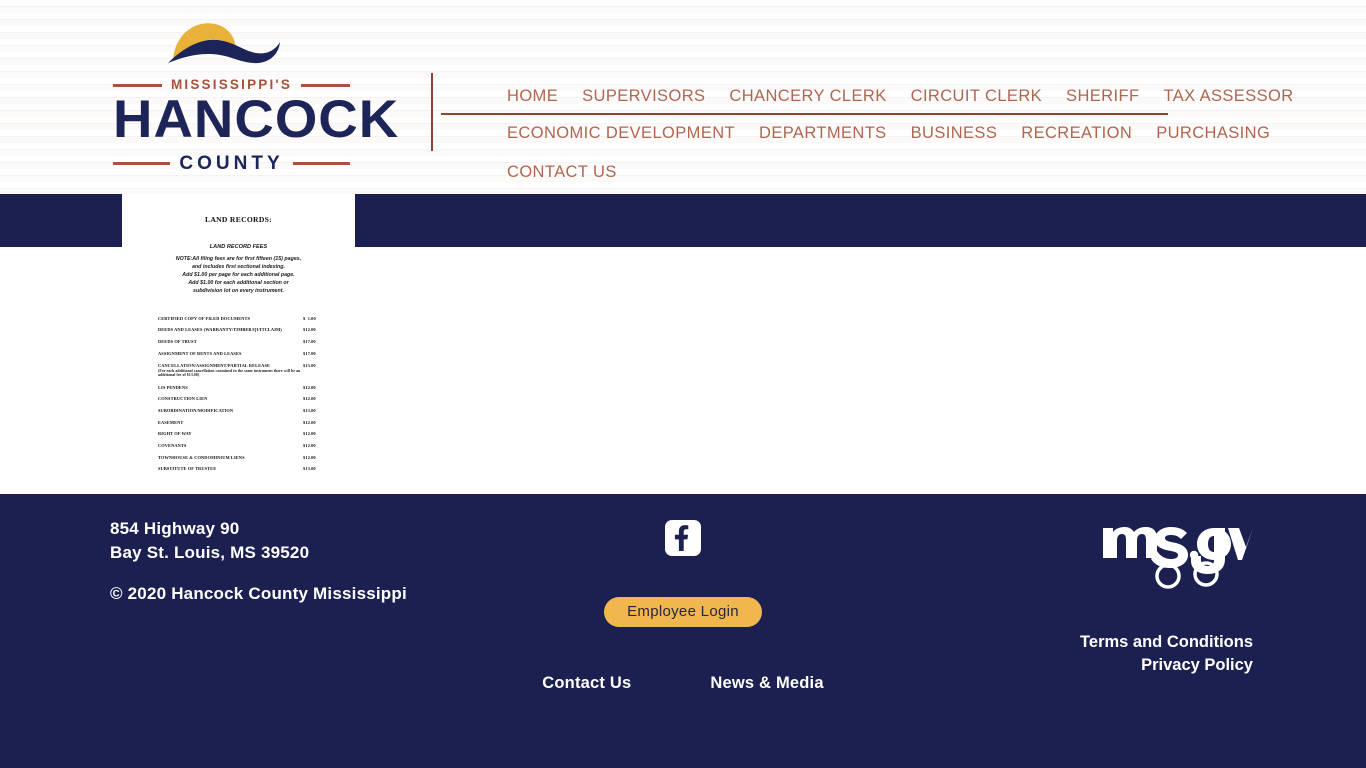  What do you see at coordinates (807, 96) in the screenshot?
I see `nav-item-chancery-clerk: CHANCERY CLERK` at bounding box center [807, 96].